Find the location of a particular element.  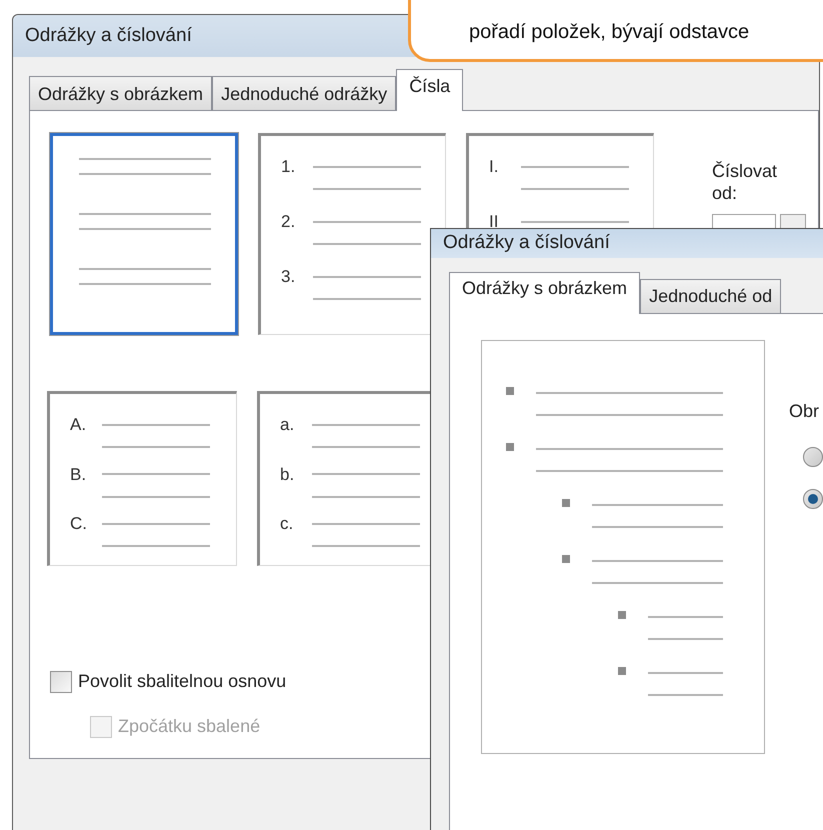

list-number: 1. is located at coordinates (288, 166).